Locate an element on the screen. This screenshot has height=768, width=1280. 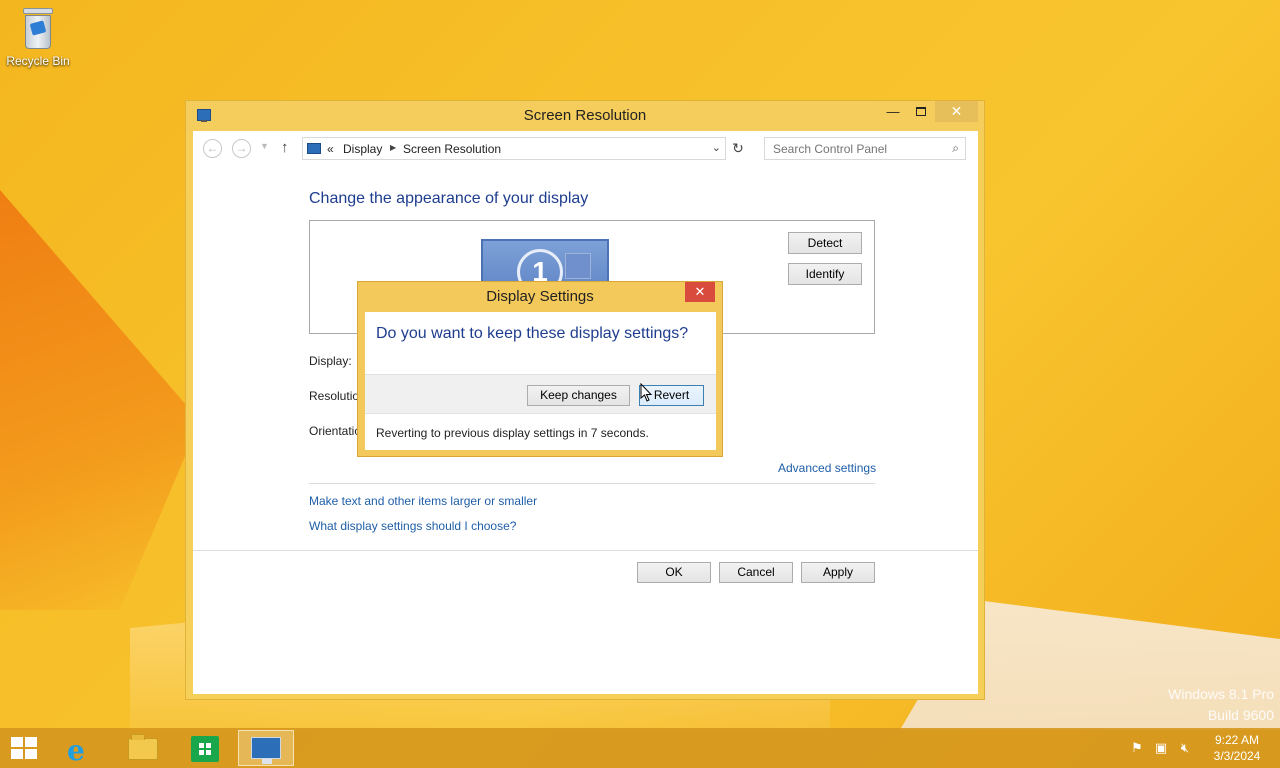
taskbar-internet-explorer: e is located at coordinates (81, 748).